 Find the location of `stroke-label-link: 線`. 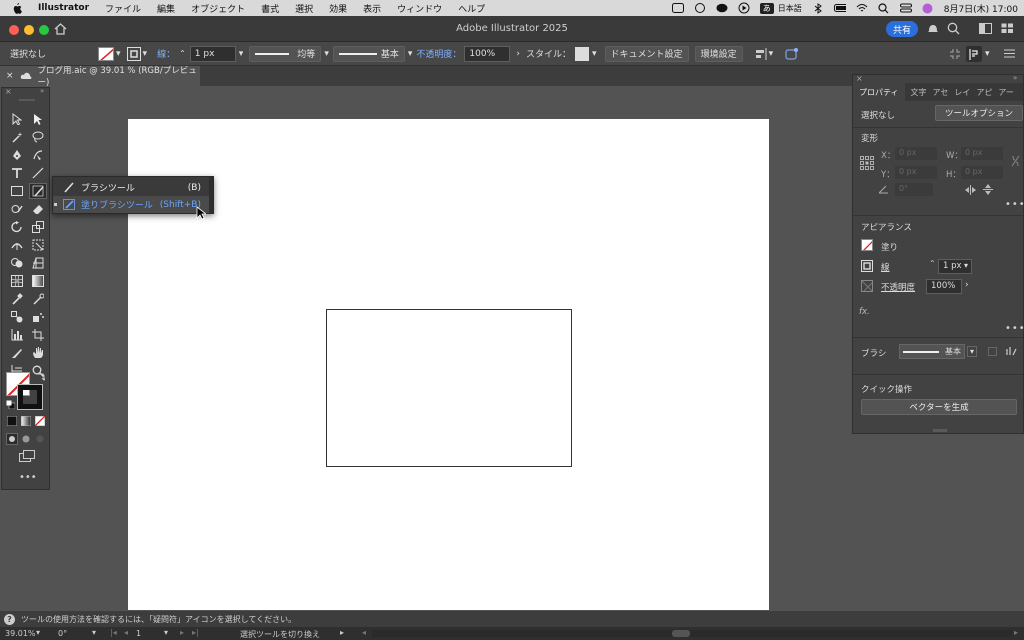

stroke-label-link: 線 is located at coordinates (885, 267).